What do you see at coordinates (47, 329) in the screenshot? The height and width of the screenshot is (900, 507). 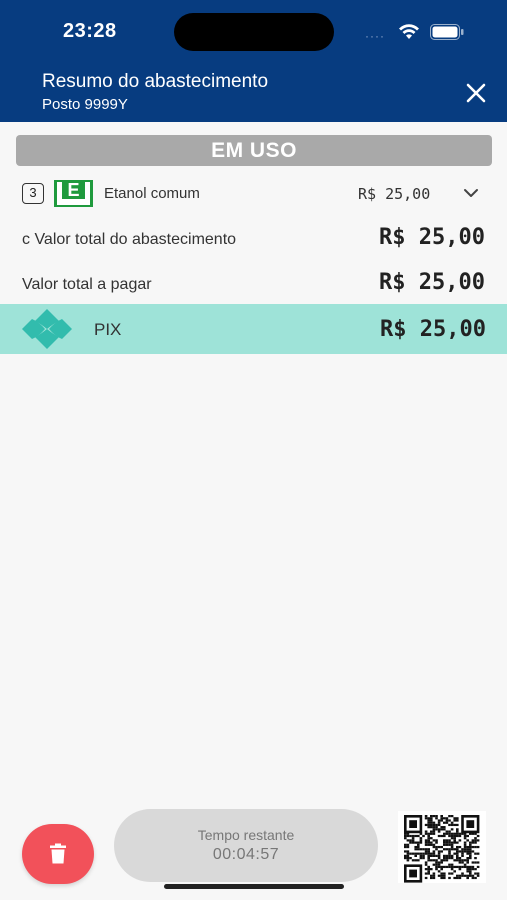 I see `pix-logo-icon` at bounding box center [47, 329].